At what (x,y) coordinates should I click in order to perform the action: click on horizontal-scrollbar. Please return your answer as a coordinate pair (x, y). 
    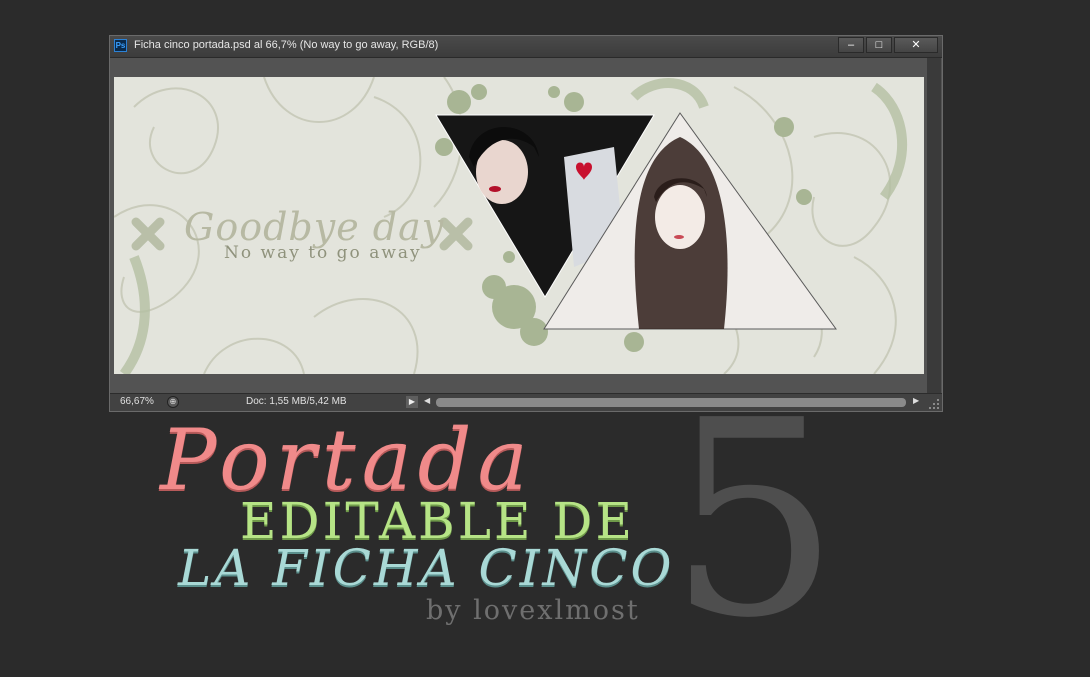
    Looking at the image, I should click on (671, 402).